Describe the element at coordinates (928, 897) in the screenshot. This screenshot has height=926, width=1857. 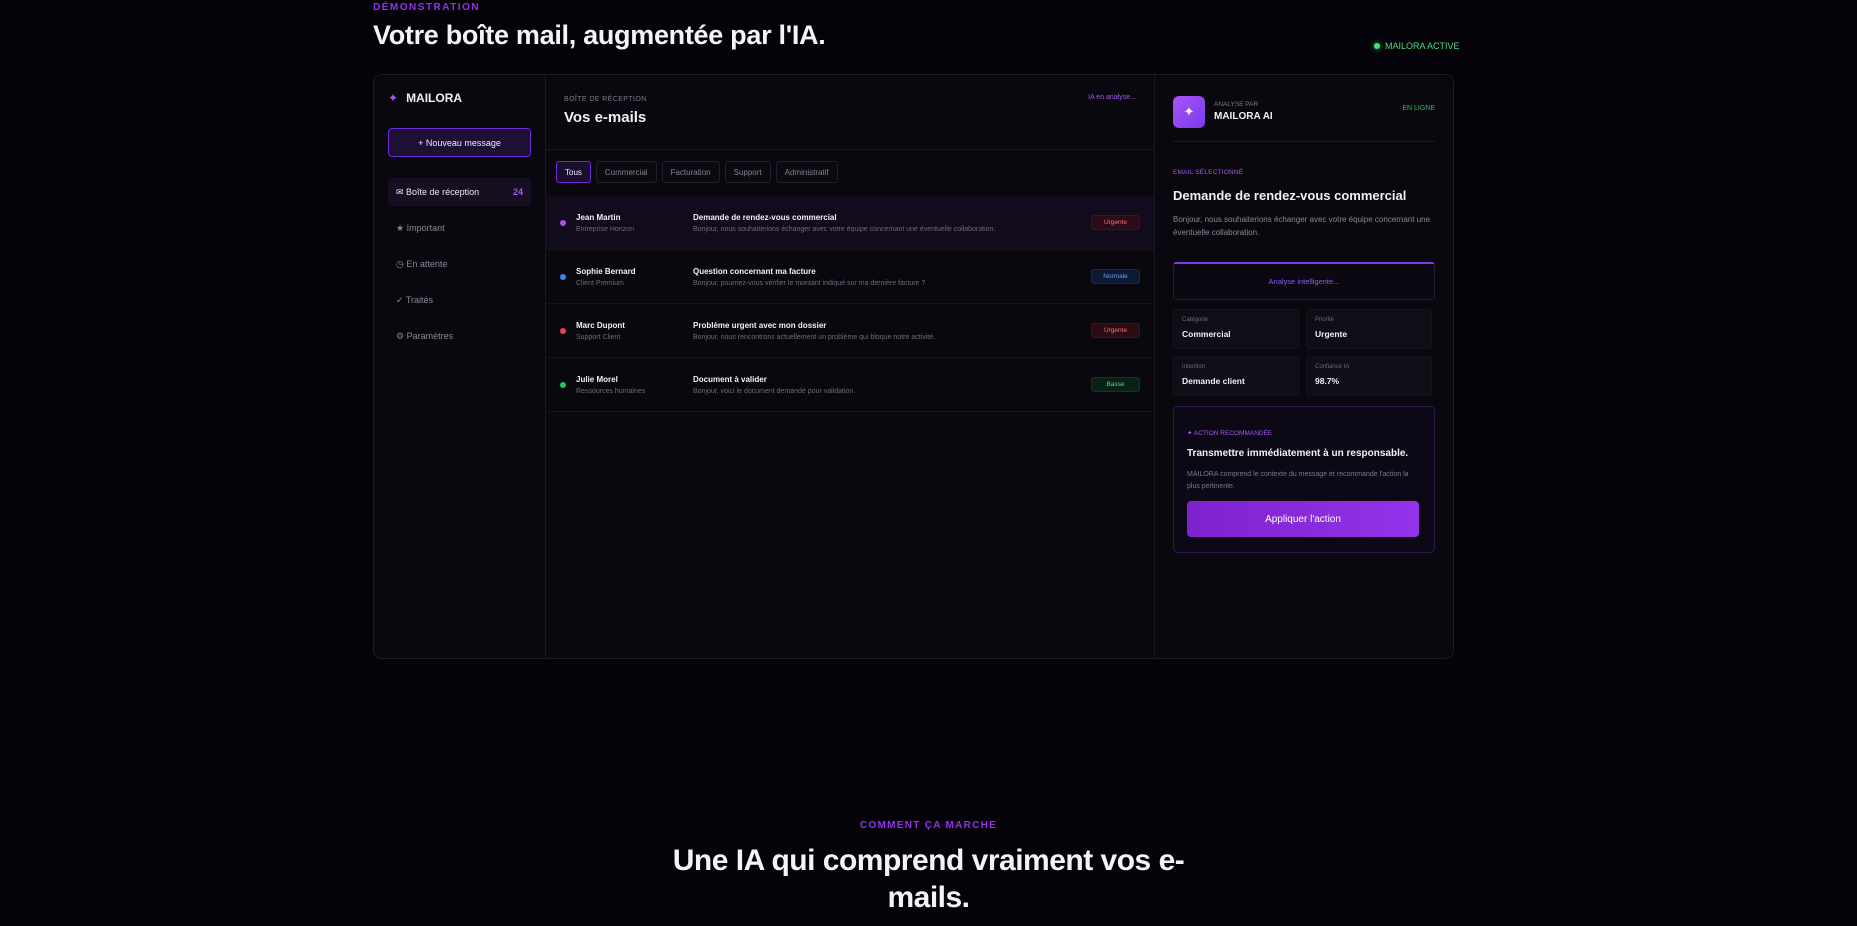
I see `section-title-line: mails.` at that location.